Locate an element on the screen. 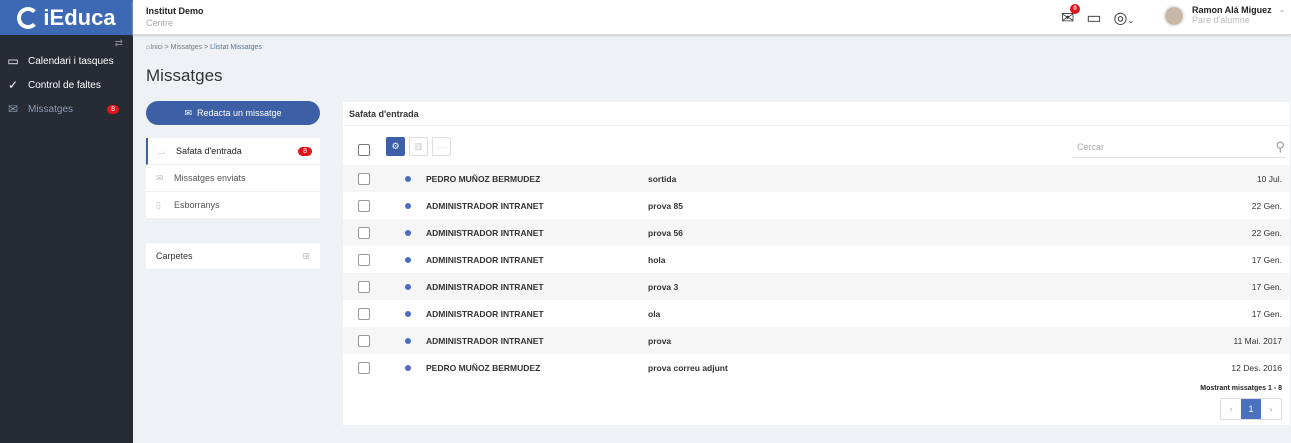 Image resolution: width=1291 pixels, height=443 pixels. page-button: 1 is located at coordinates (1251, 409).